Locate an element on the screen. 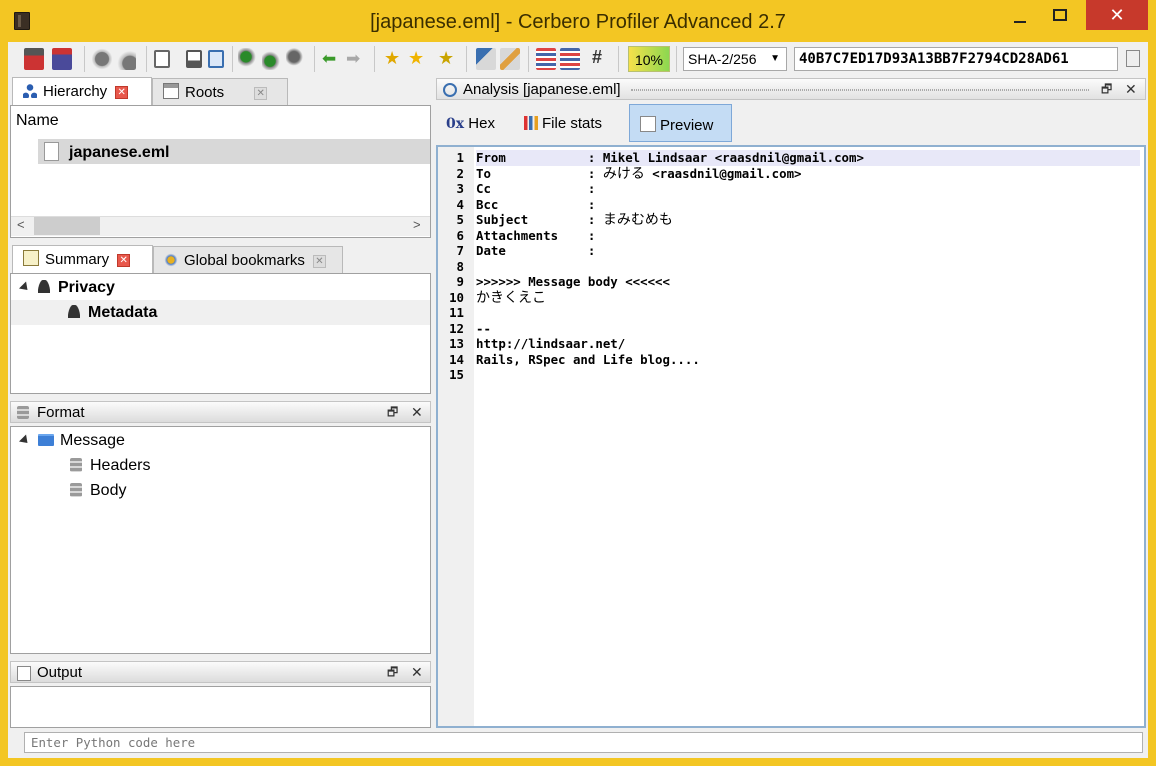 This screenshot has height=766, width=1156. scroll-right-icon: > is located at coordinates (417, 224).